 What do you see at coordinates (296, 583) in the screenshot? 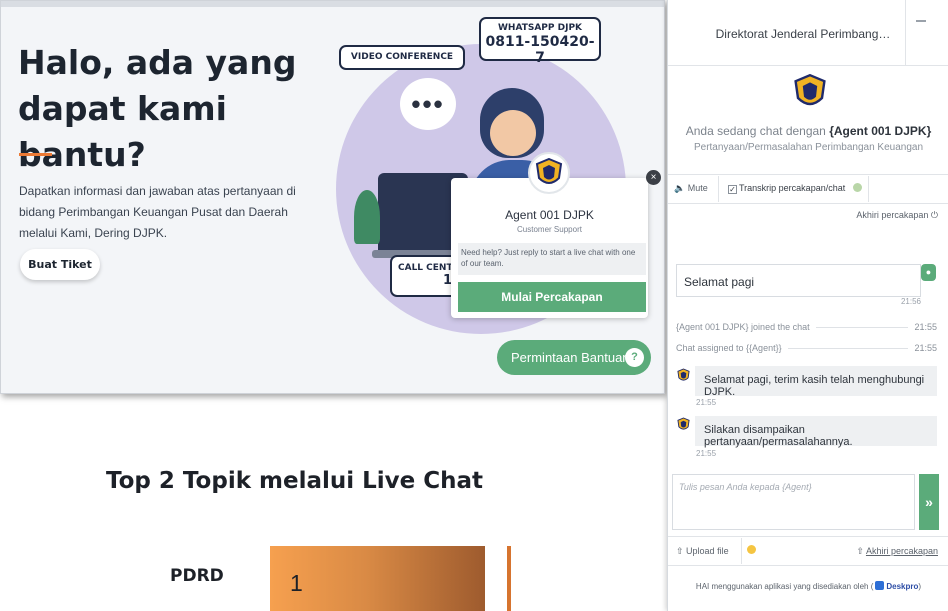
I see `bar-value-label: 1` at bounding box center [296, 583].